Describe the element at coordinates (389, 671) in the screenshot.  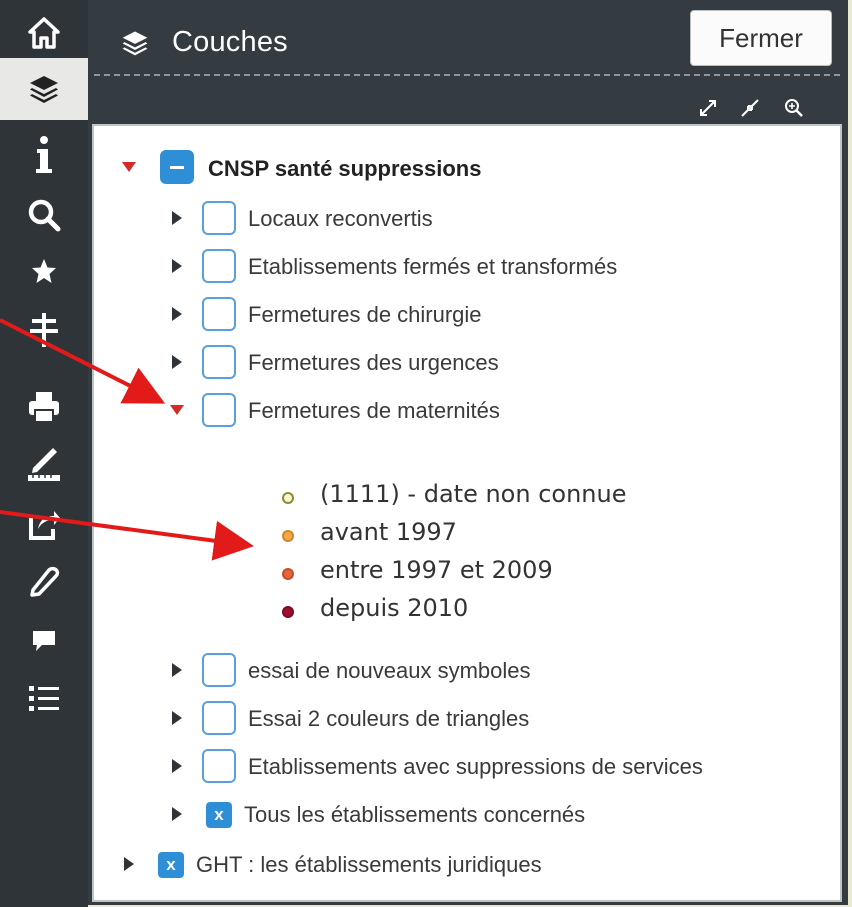
I see `layer-label: essai de nouveaux symboles` at that location.